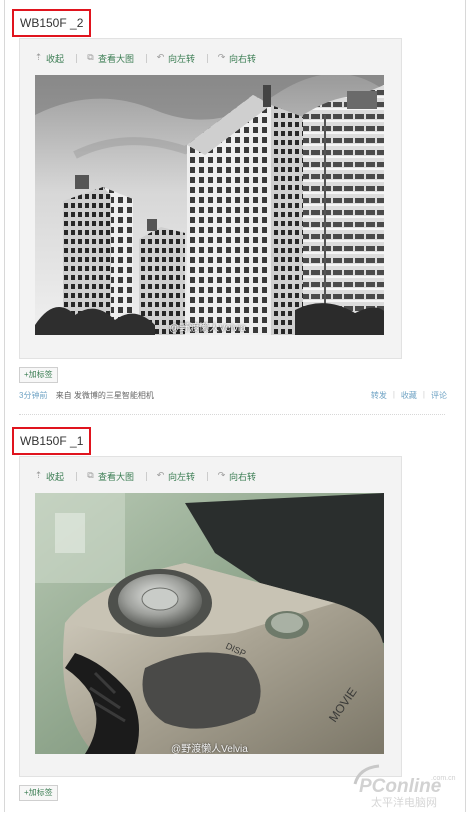 This screenshot has width=469, height=815. I want to click on post-actions: 转发 | 收藏 | 评论, so click(406, 395).